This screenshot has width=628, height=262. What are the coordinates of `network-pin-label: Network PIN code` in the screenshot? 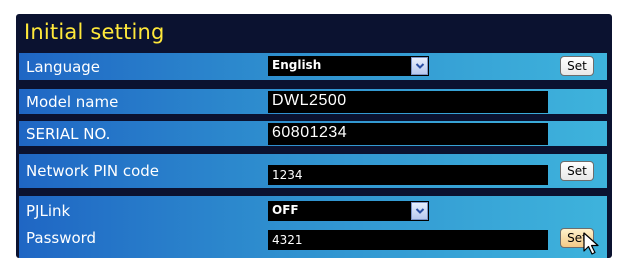 It's located at (93, 171).